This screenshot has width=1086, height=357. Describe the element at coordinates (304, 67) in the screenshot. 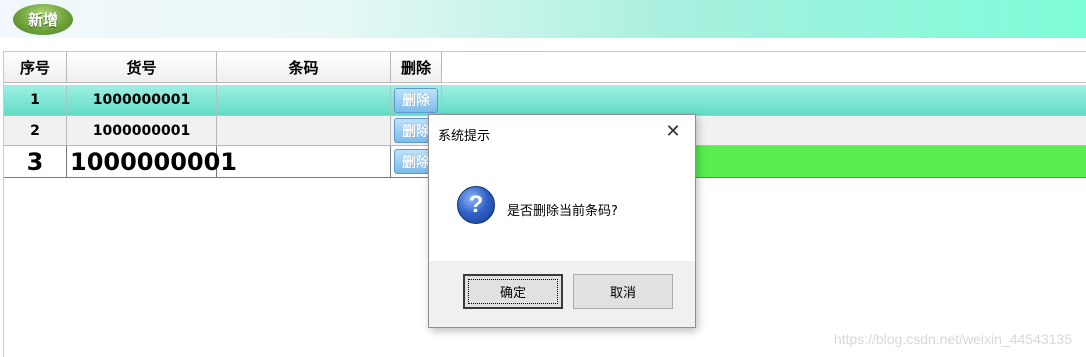

I see `header-barcode: 条码` at that location.